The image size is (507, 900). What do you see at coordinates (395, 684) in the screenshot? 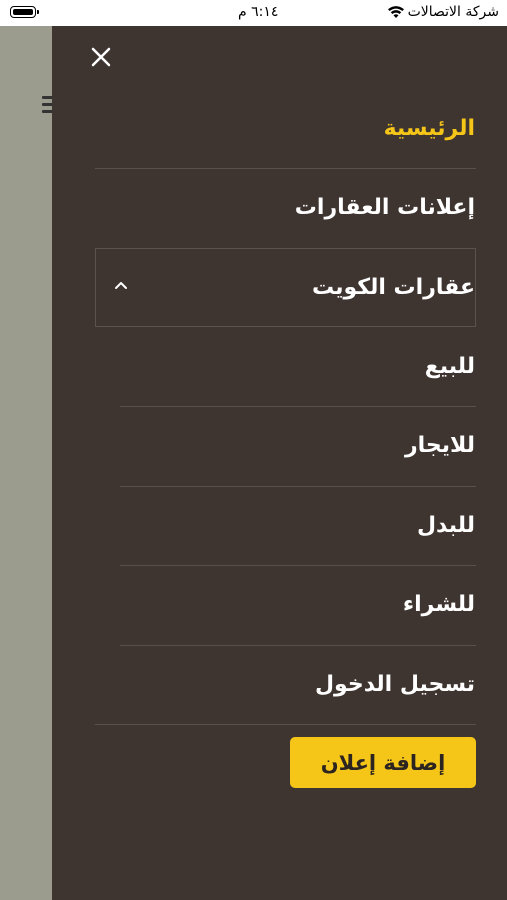
I see `menu-item-login: تسجيل الدخول` at bounding box center [395, 684].